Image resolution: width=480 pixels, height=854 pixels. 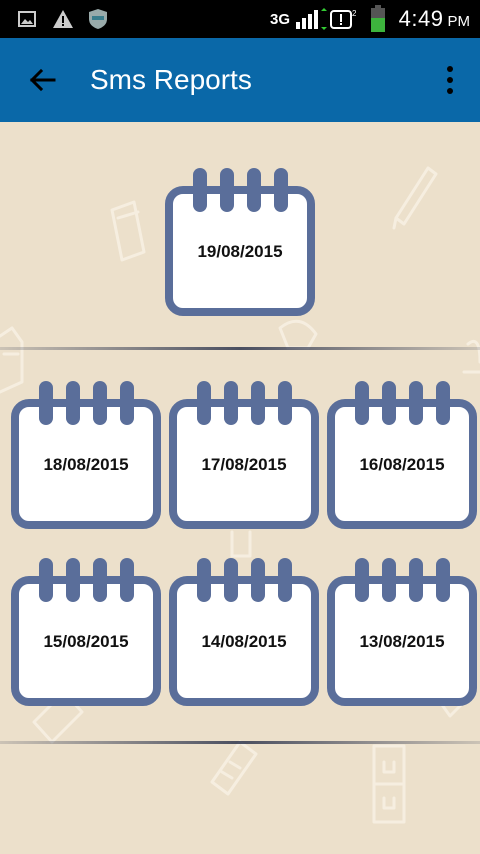 What do you see at coordinates (27, 19) in the screenshot?
I see `image-icon` at bounding box center [27, 19].